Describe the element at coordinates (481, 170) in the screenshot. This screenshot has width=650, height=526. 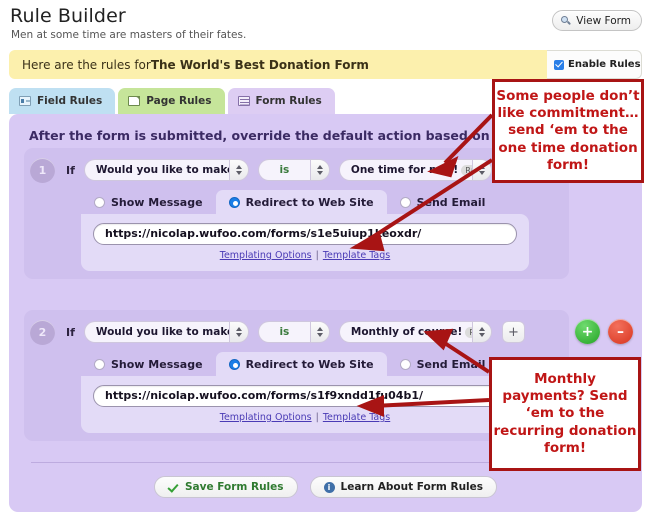
I see `value-select-1-stepper` at that location.